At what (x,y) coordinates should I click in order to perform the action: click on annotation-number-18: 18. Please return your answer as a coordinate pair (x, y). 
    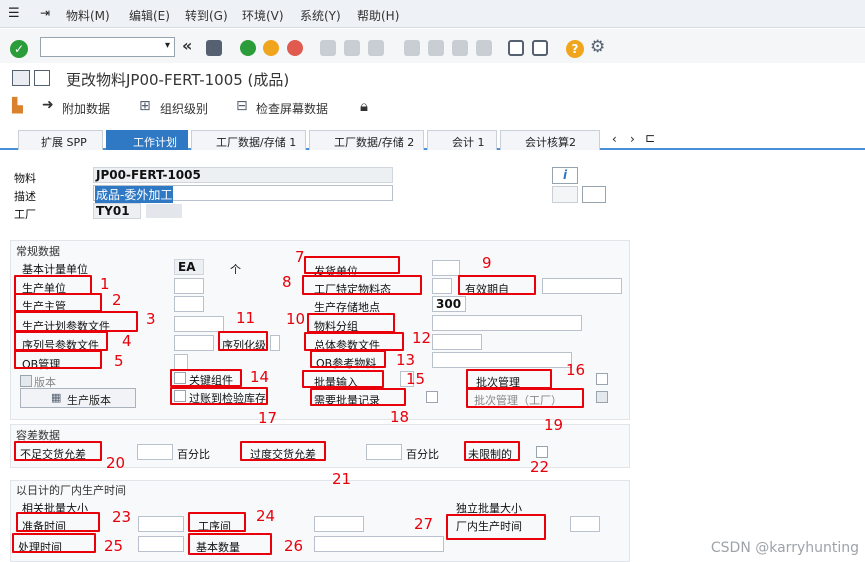
    Looking at the image, I should click on (400, 417).